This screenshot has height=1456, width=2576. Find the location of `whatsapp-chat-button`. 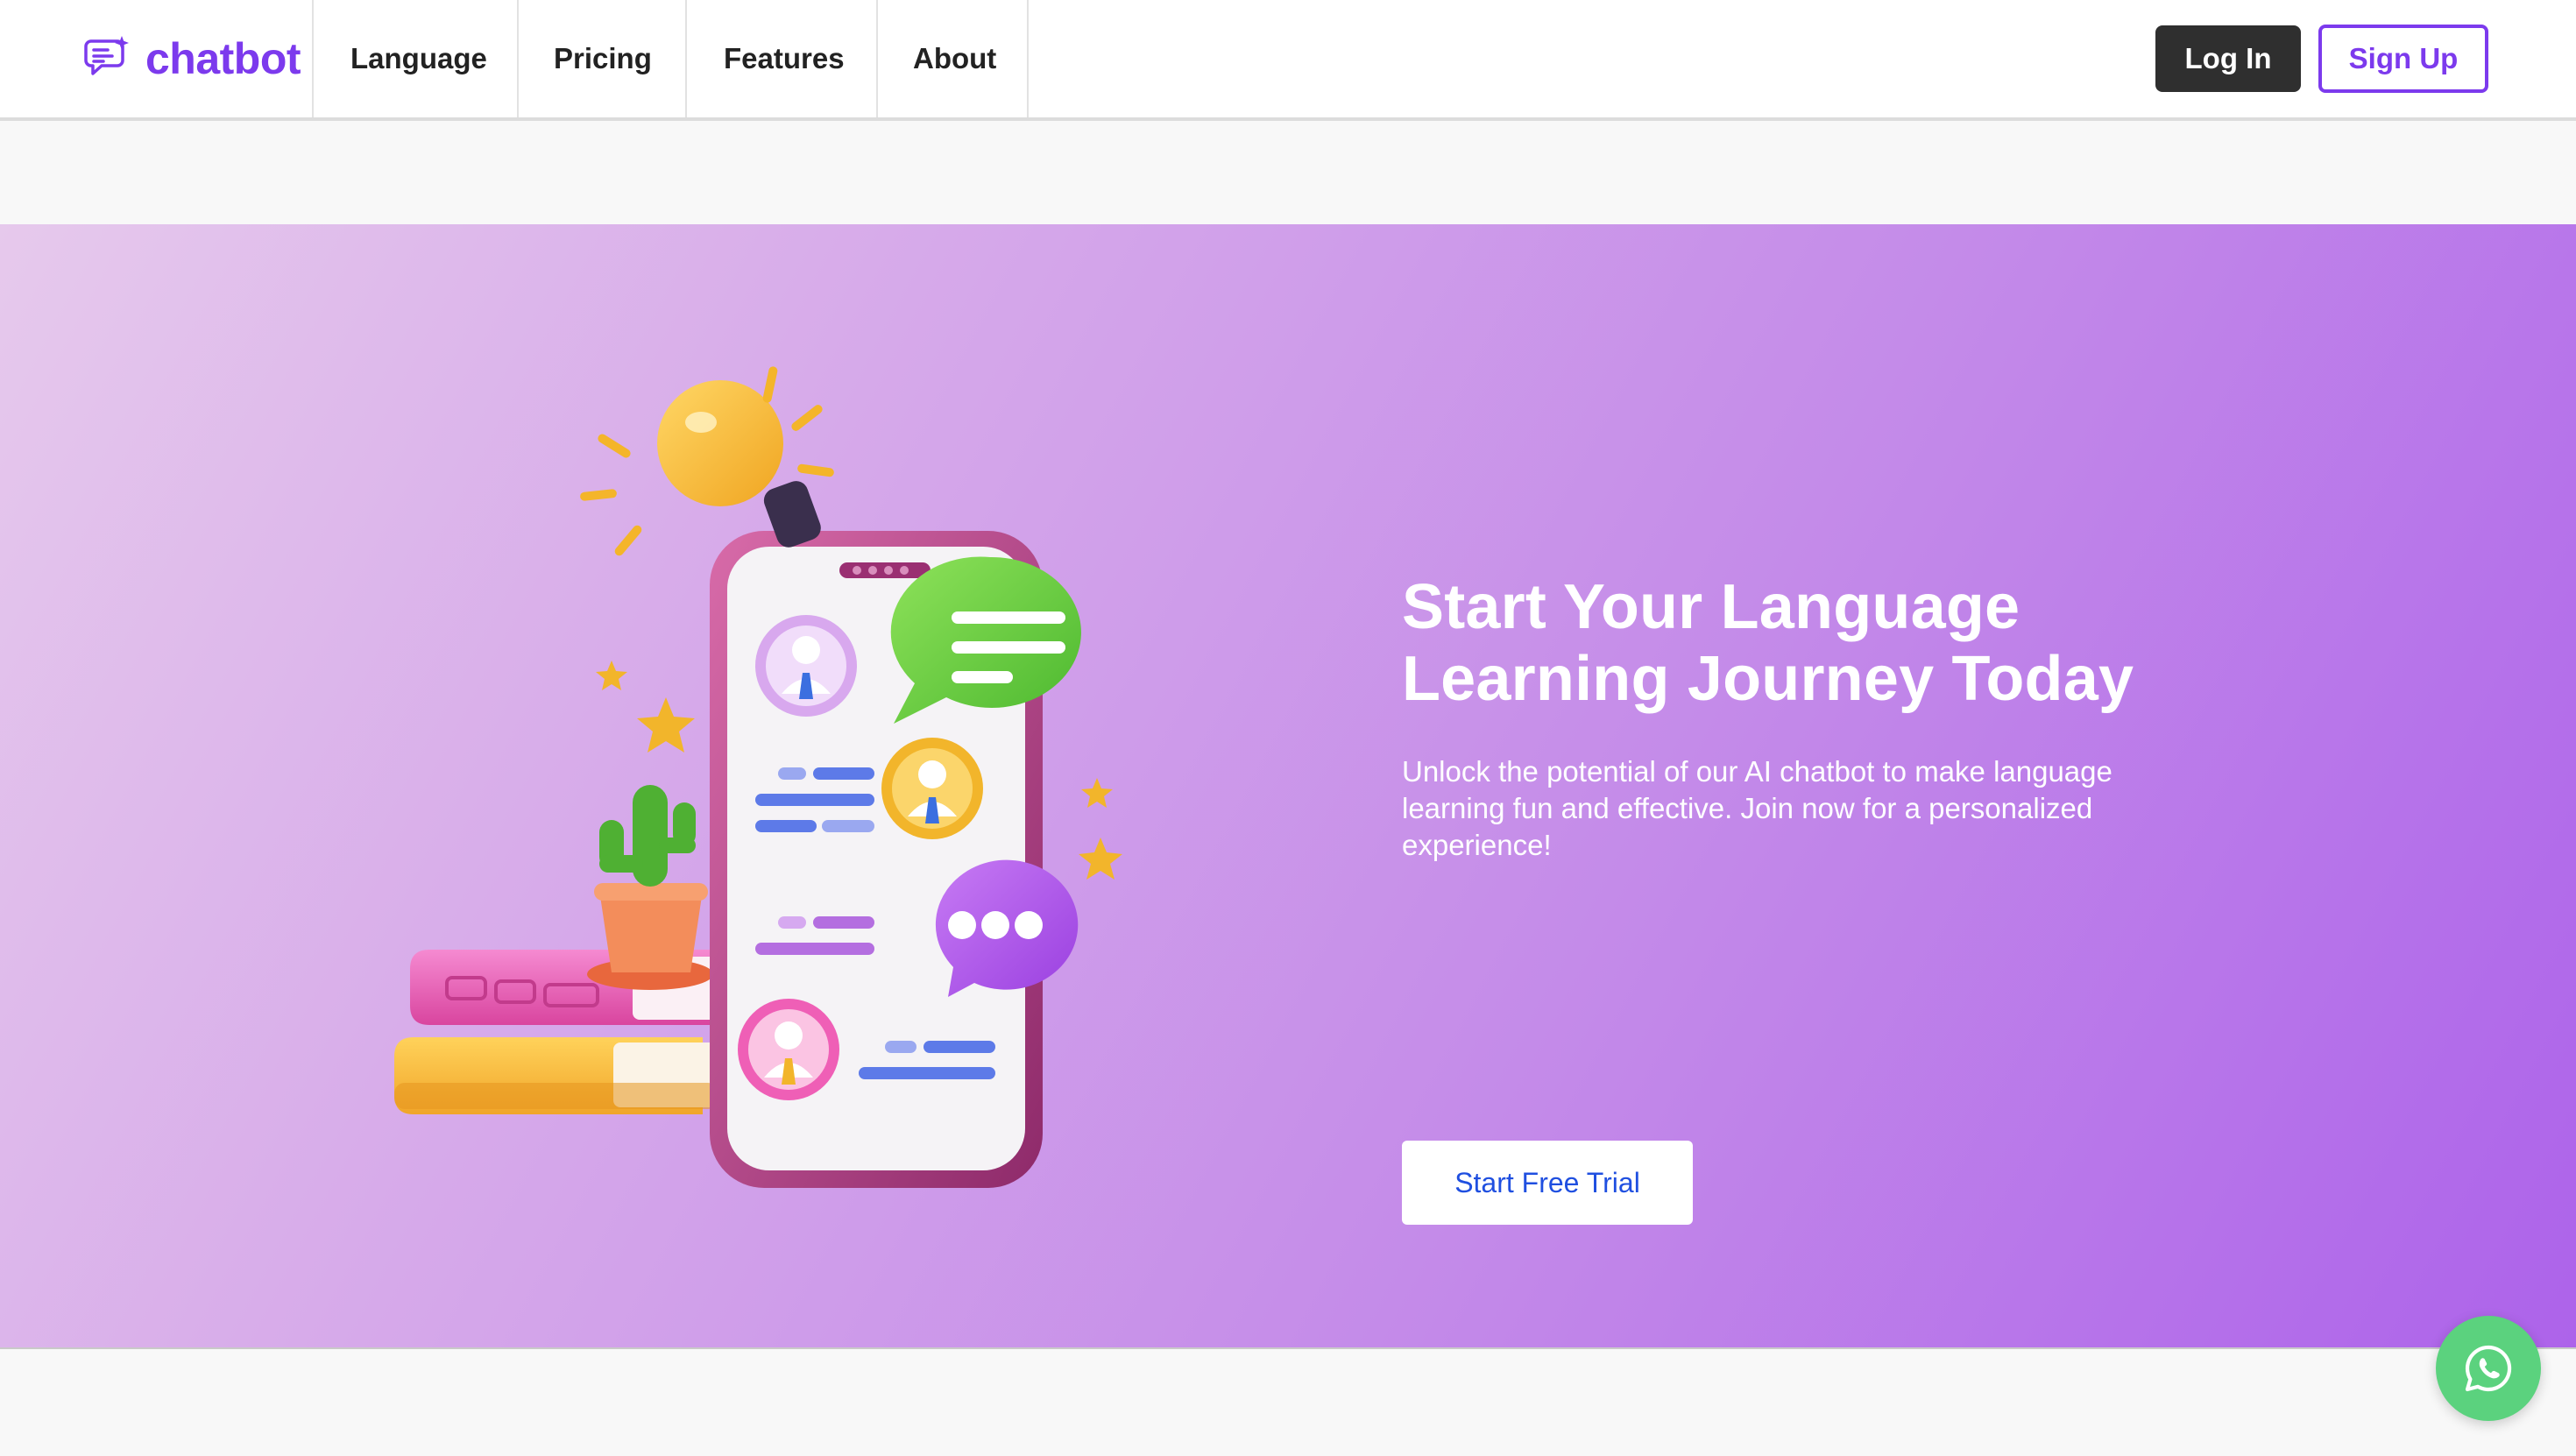

whatsapp-chat-button is located at coordinates (2488, 1368).